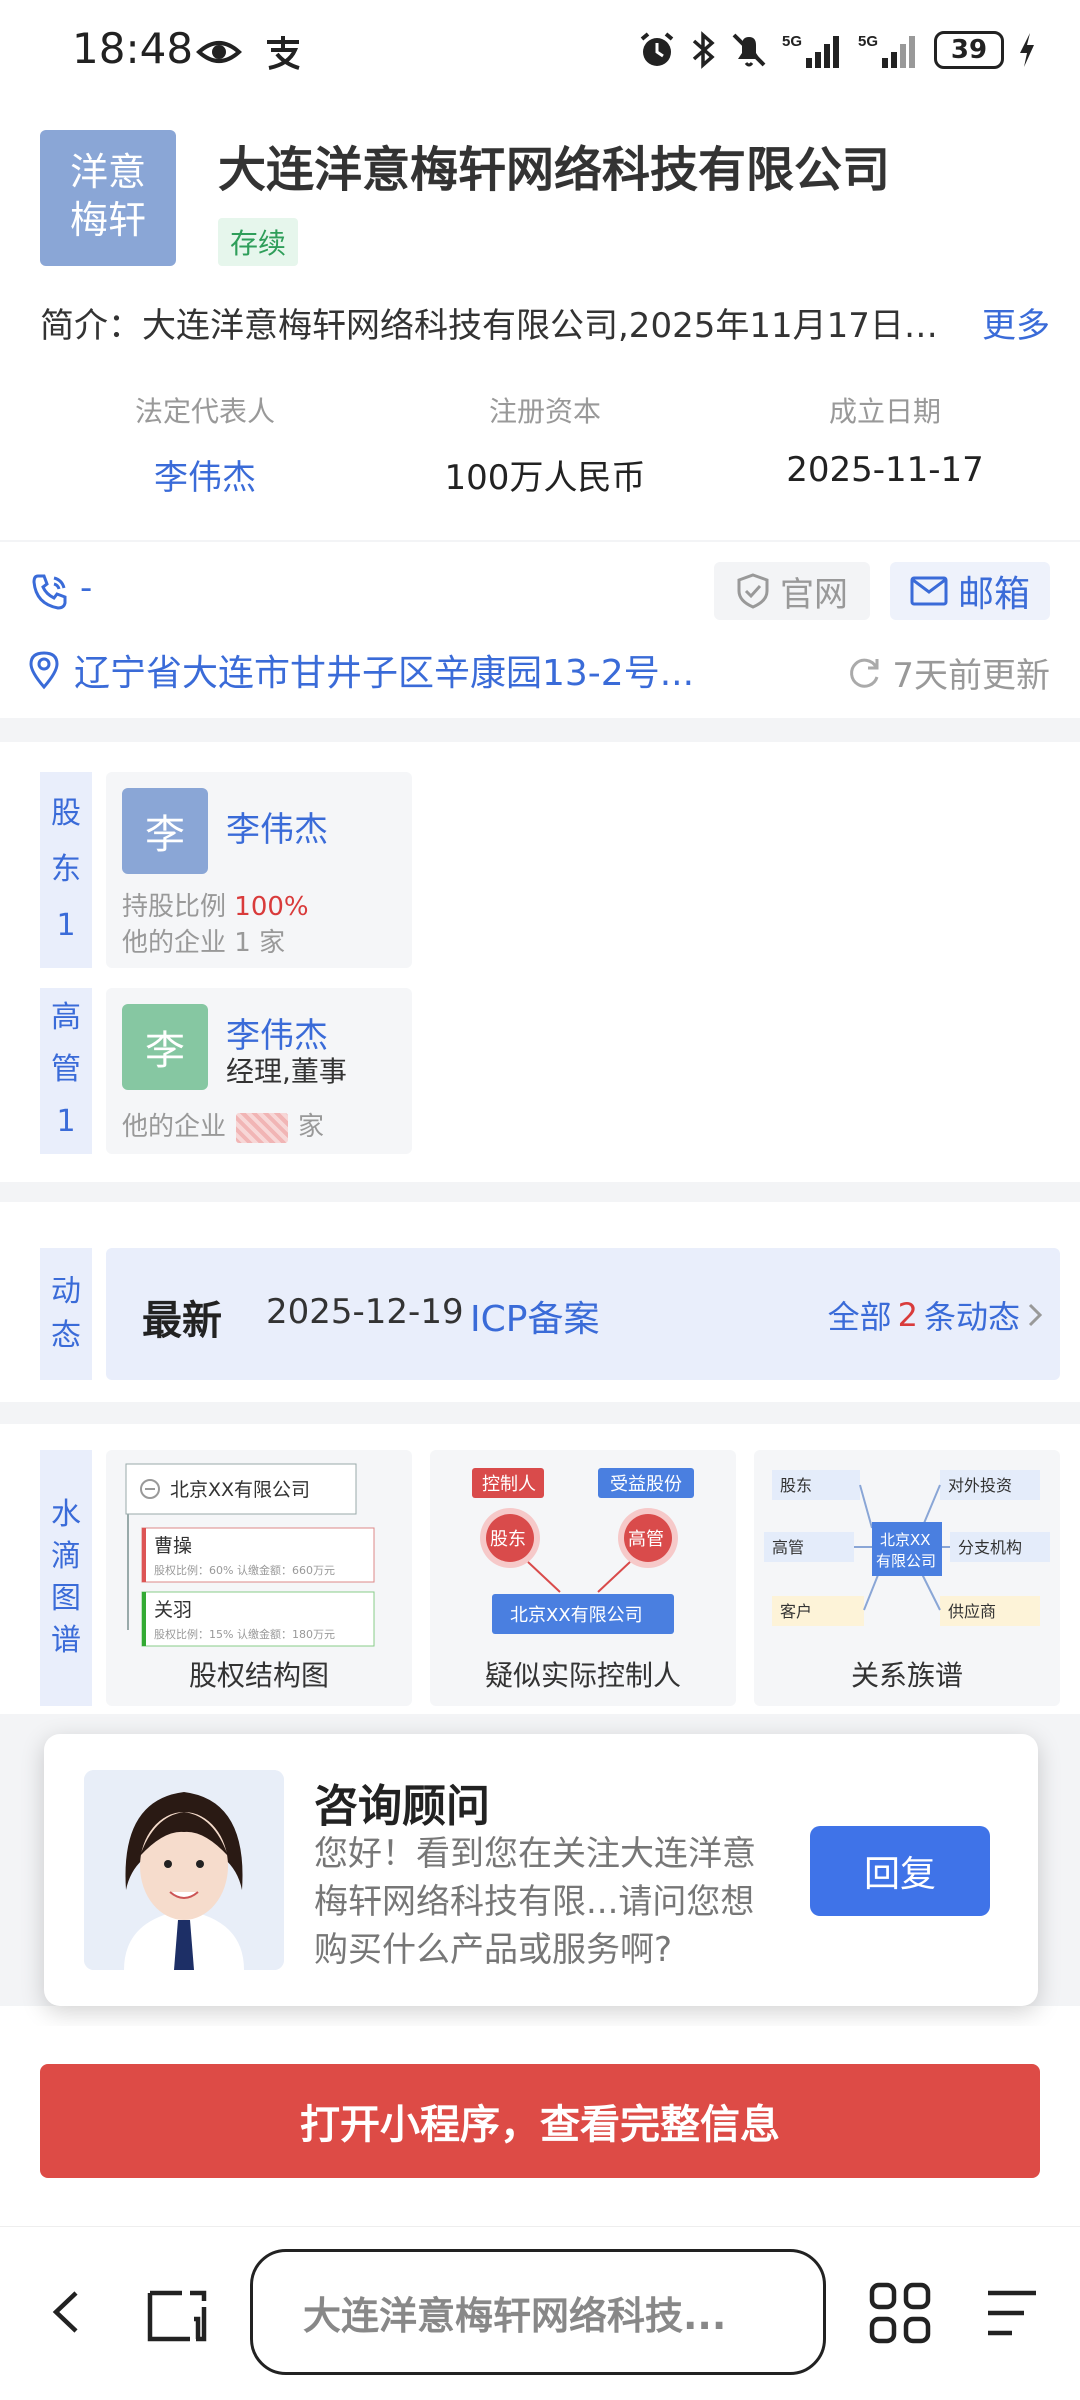 Image resolution: width=1080 pixels, height=2400 pixels. I want to click on news-date: 2025-12-19, so click(365, 1312).